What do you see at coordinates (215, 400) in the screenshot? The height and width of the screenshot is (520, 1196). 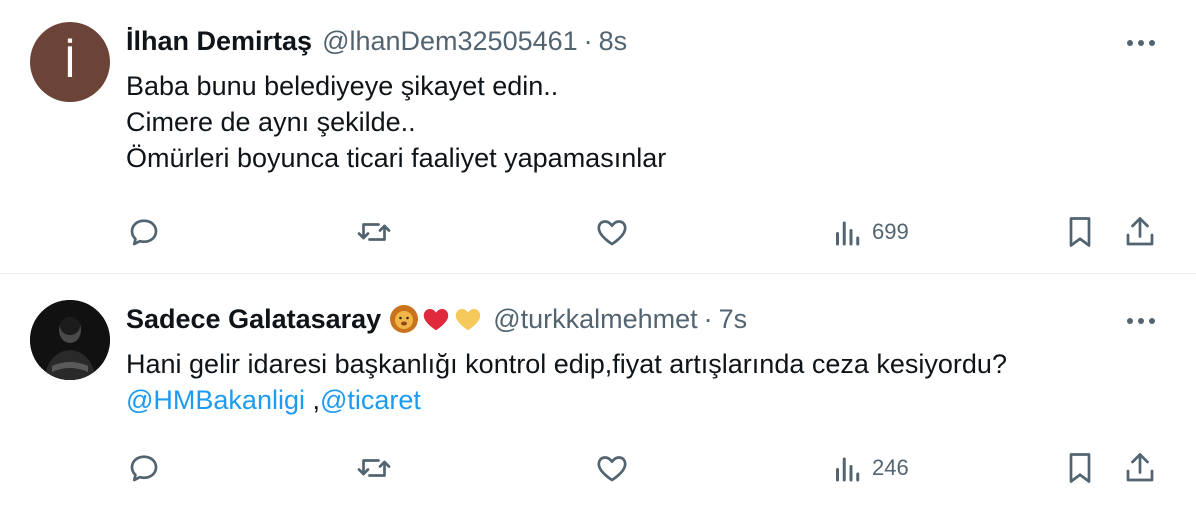 I see `mention-link: @HMBakanligi` at bounding box center [215, 400].